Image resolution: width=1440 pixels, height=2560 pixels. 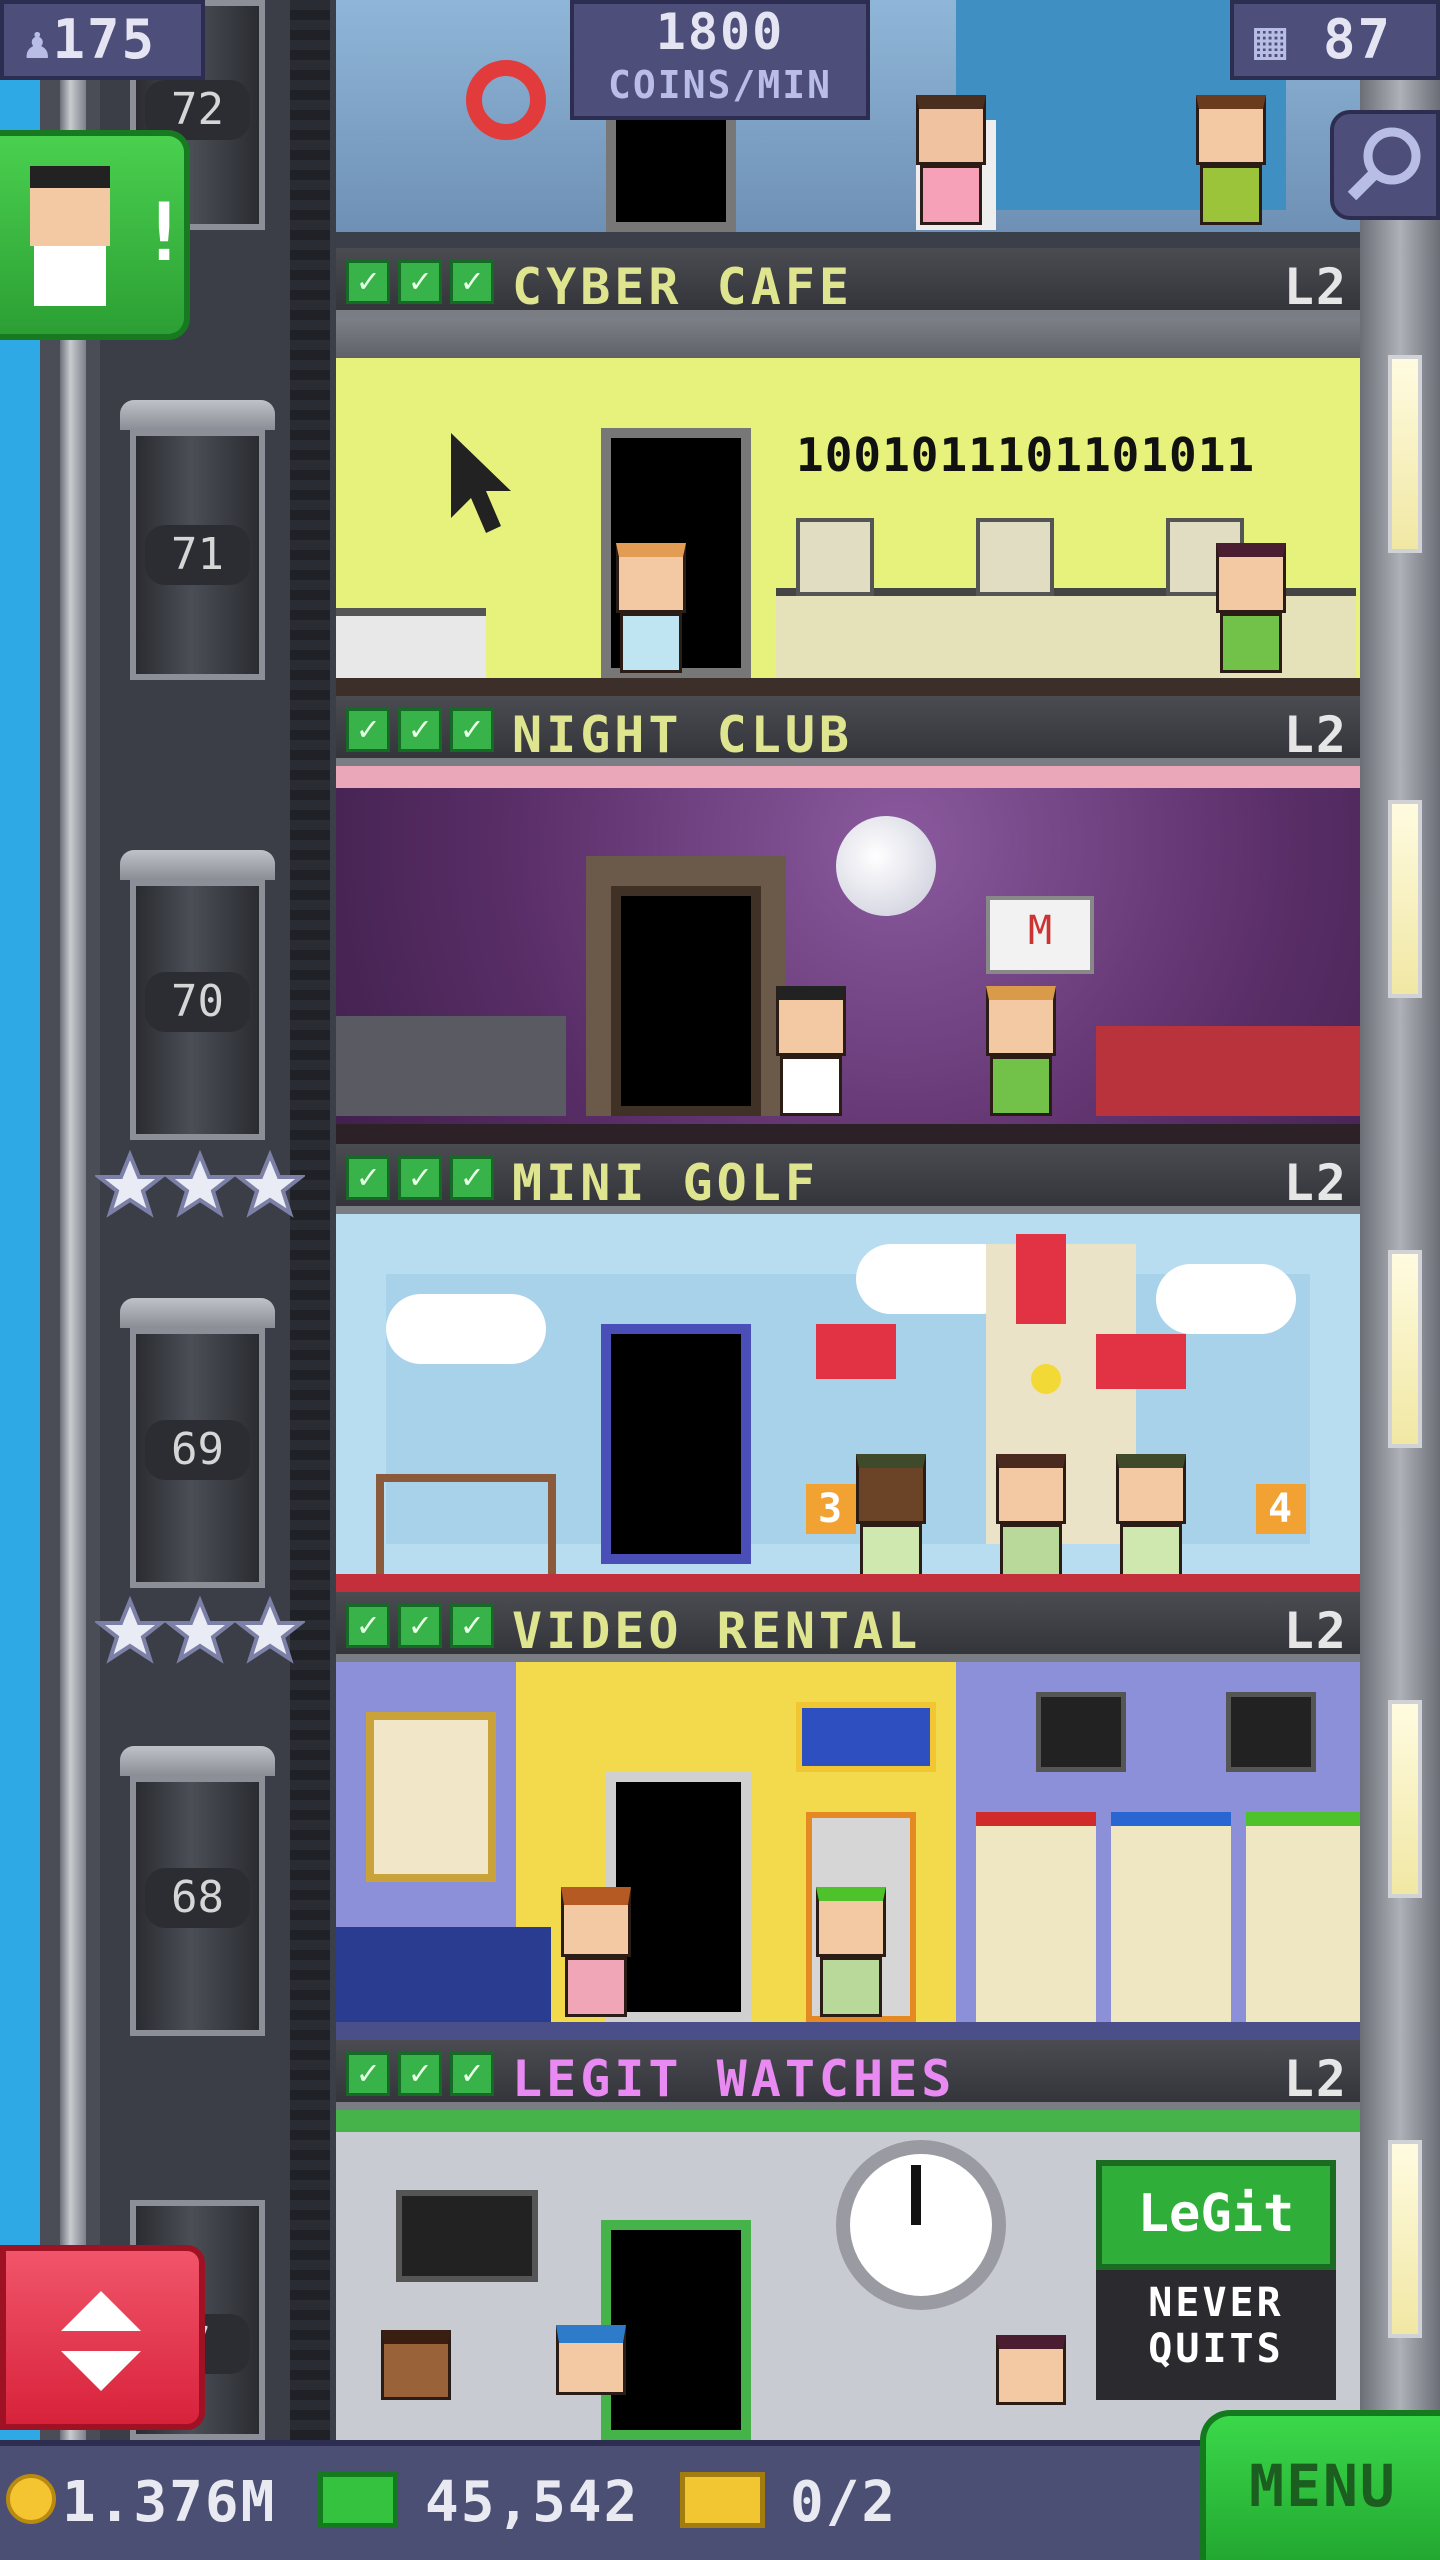 What do you see at coordinates (720, 60) in the screenshot?
I see `coins-rate-panel: 1800 COINS/MIN` at bounding box center [720, 60].